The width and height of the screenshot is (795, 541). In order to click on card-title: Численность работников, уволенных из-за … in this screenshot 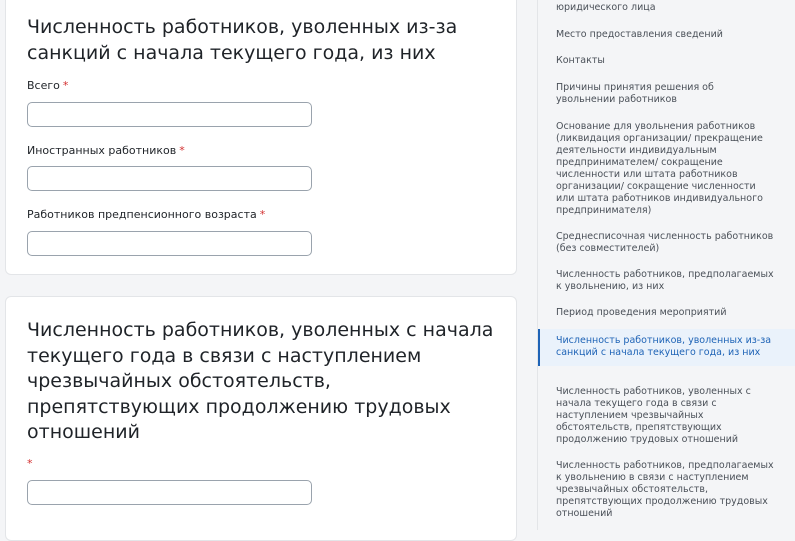, I will do `click(242, 40)`.